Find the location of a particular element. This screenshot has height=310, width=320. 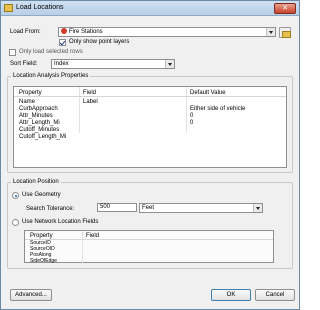

only-selected-rows-checkbox is located at coordinates (12, 52).